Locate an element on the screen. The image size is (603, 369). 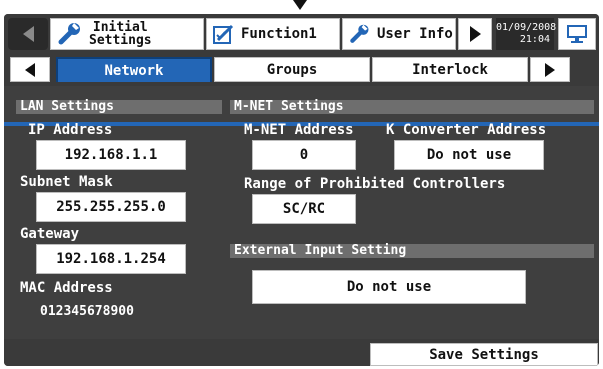
sub-next-button is located at coordinates (550, 69).